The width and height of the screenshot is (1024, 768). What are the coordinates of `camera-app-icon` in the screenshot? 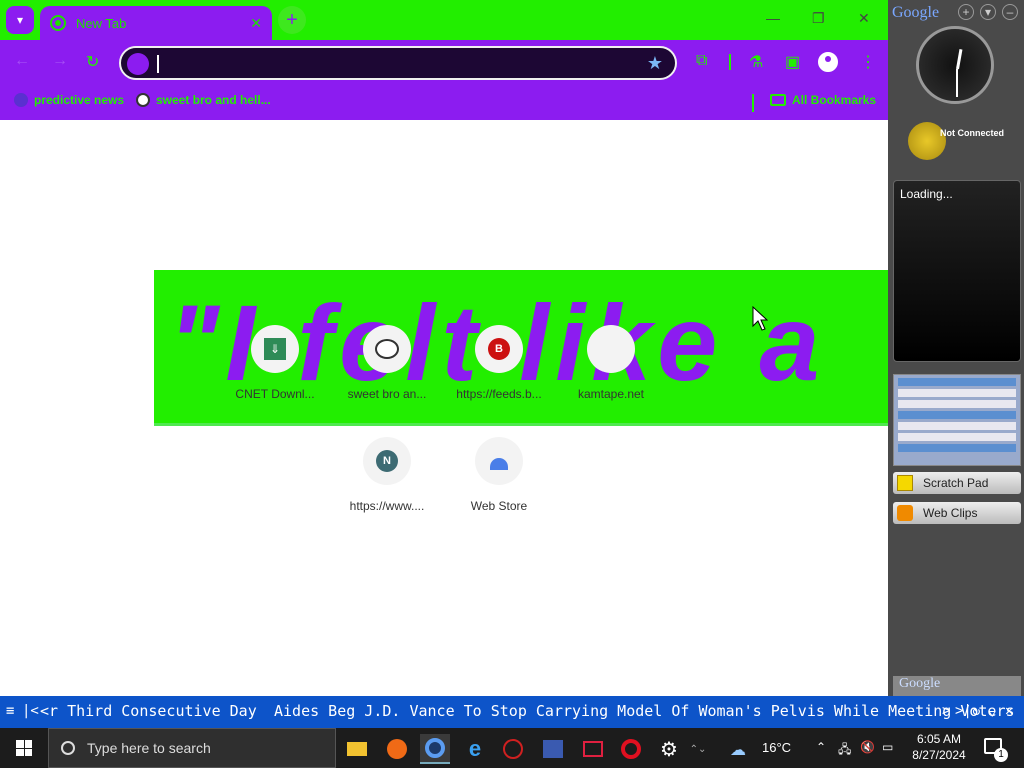 It's located at (593, 749).